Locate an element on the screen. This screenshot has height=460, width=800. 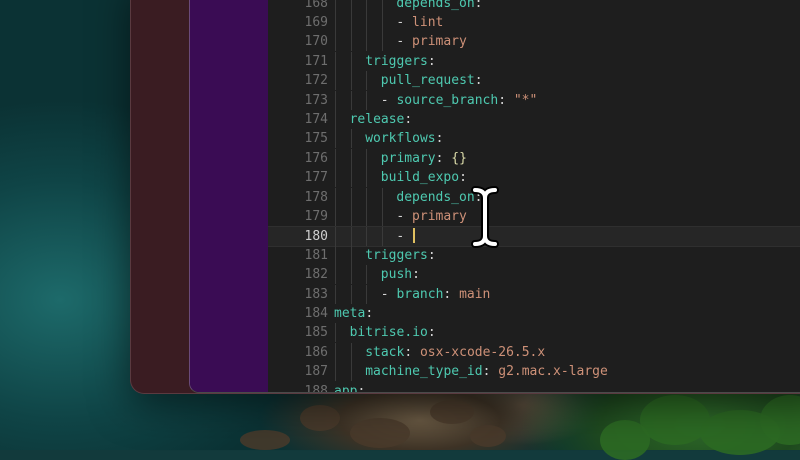
code-text: - is located at coordinates (405, 236).